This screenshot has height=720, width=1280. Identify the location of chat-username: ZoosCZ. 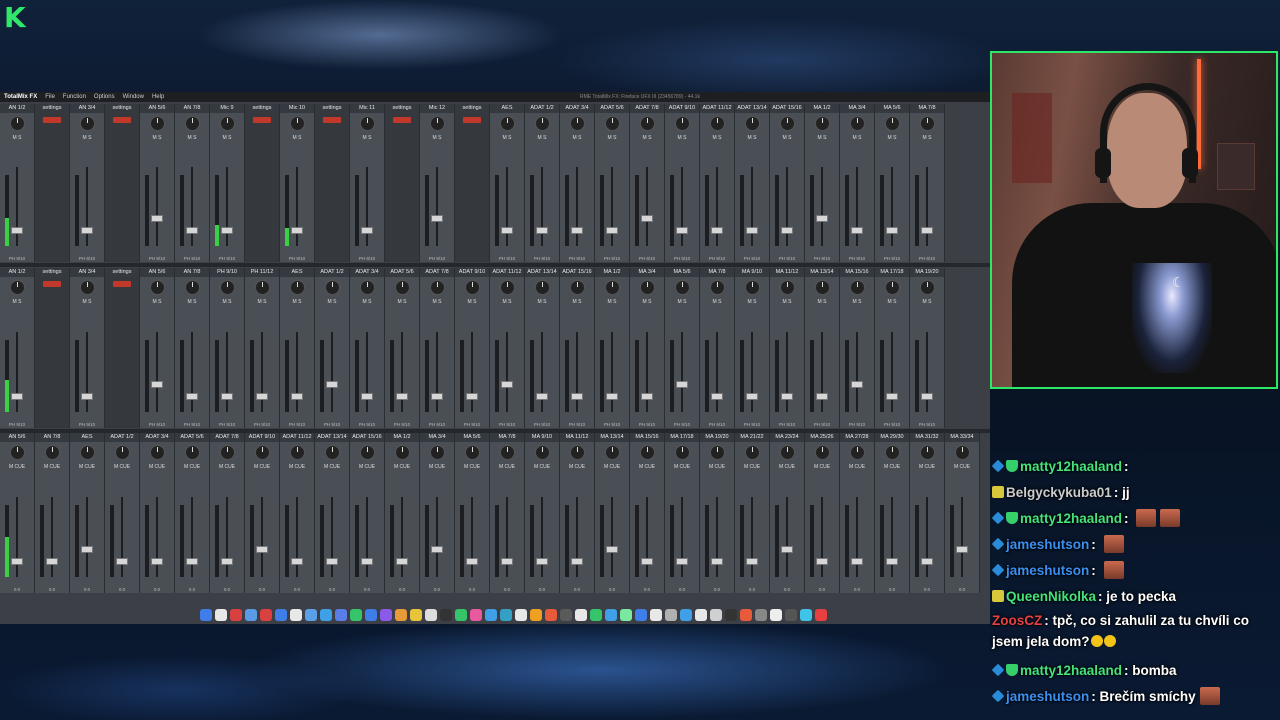
(1017, 620).